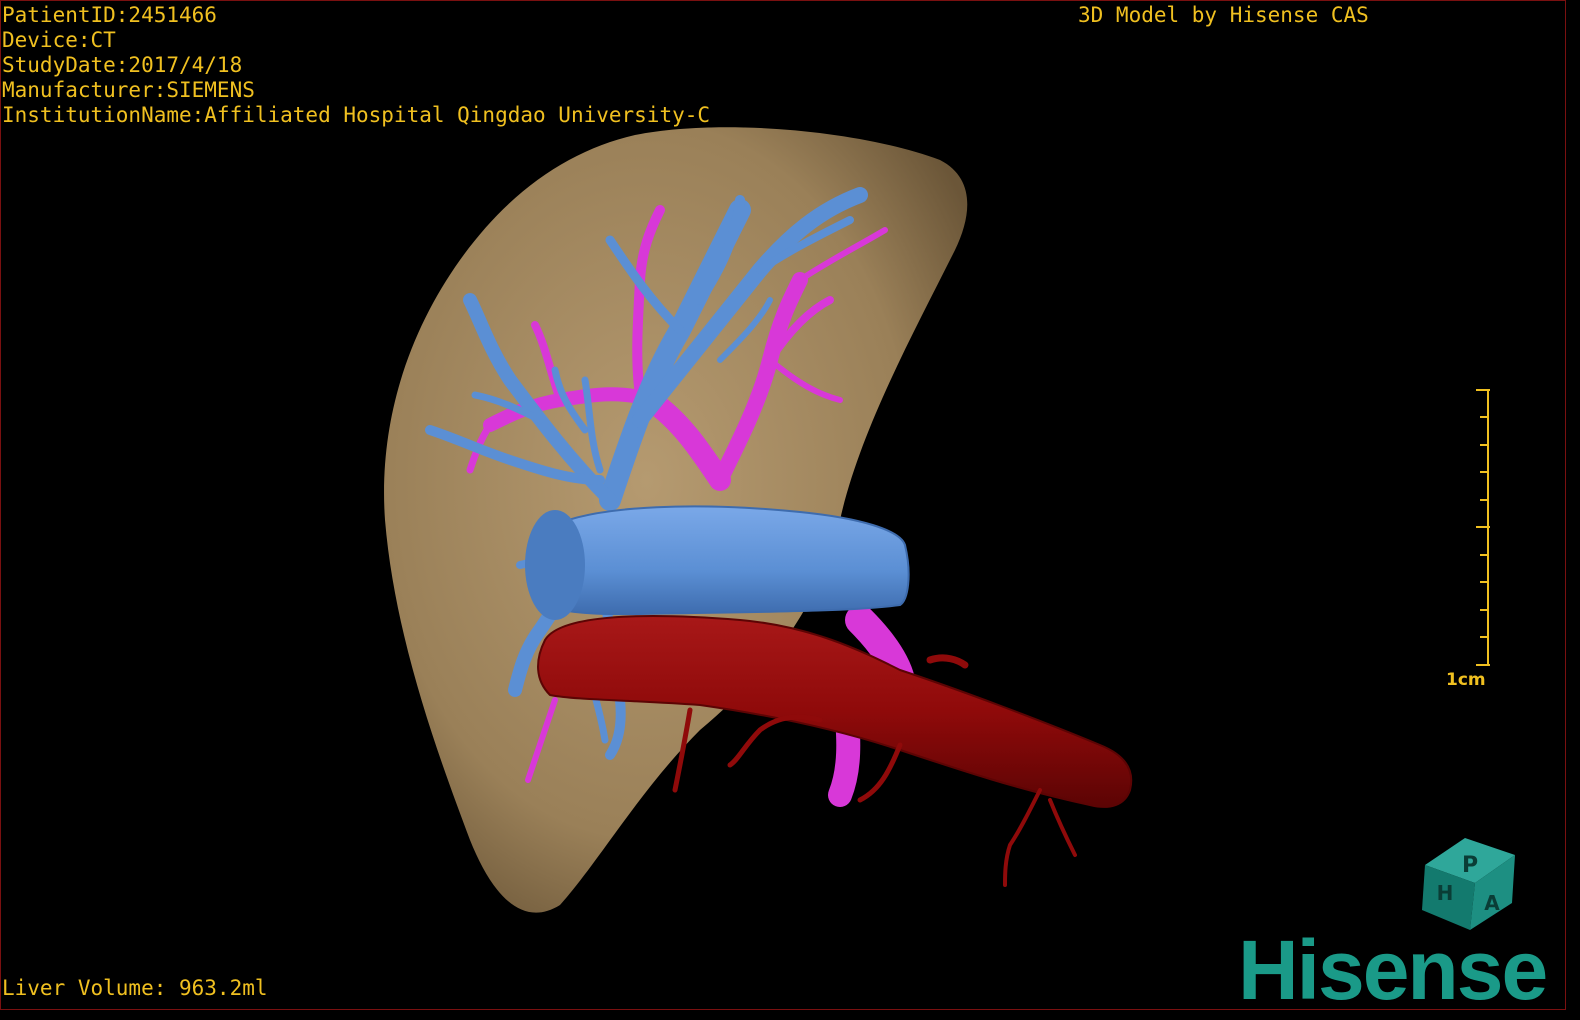  Describe the element at coordinates (1492, 903) in the screenshot. I see `cube-face-a: A` at that location.